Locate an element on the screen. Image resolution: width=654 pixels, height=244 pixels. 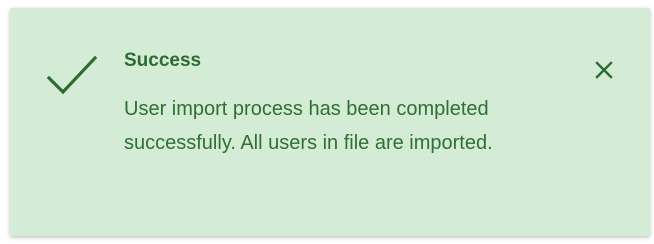
close-icon is located at coordinates (604, 70).